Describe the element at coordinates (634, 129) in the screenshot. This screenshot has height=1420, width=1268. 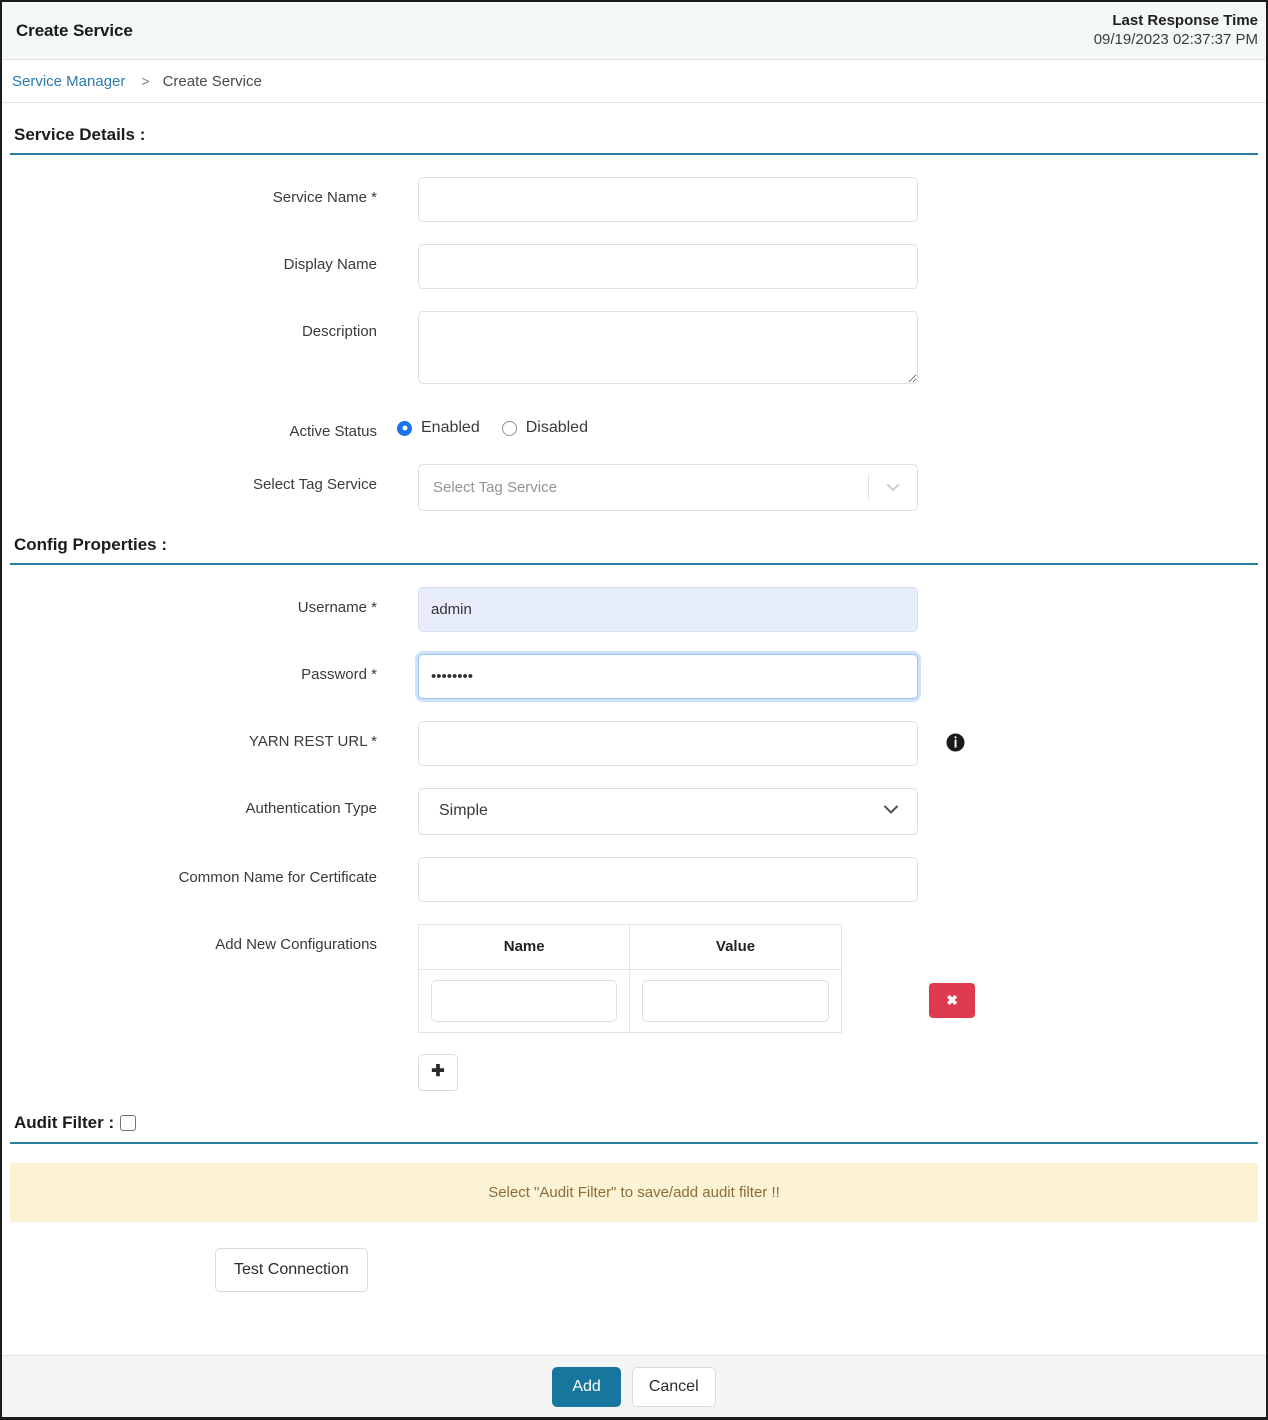
I see `service-details-heading: Service Details :` at that location.